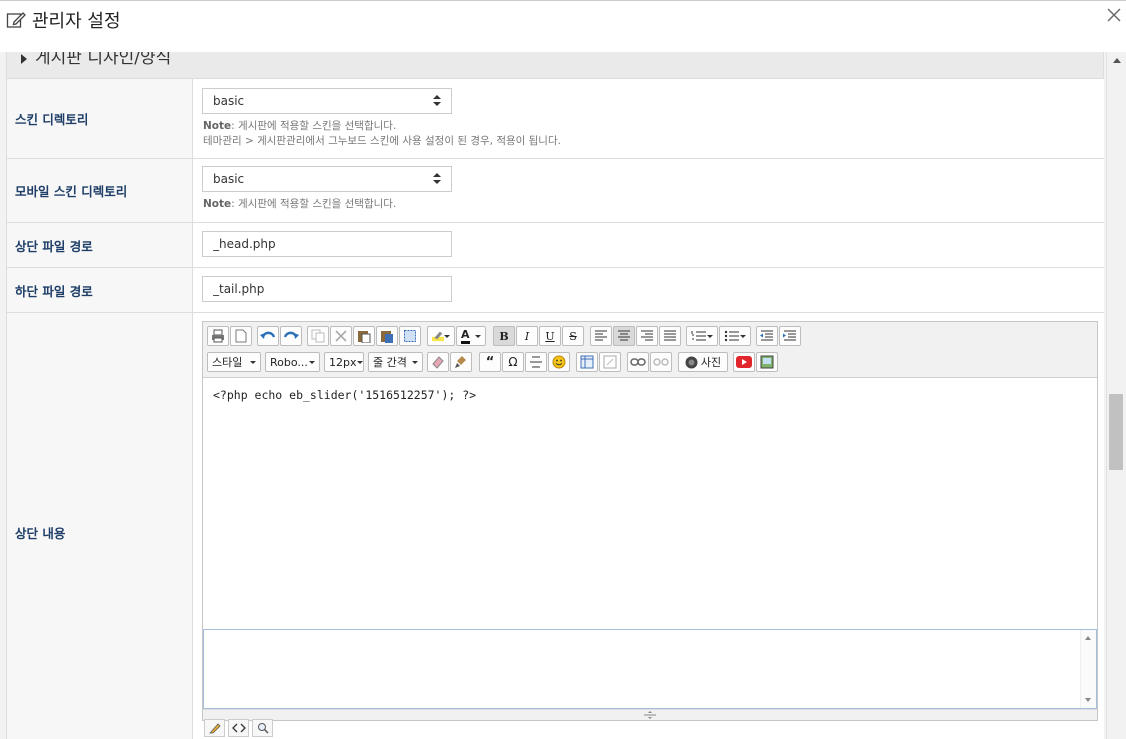  Describe the element at coordinates (217, 126) in the screenshot. I see `note-prefix: Note` at that location.